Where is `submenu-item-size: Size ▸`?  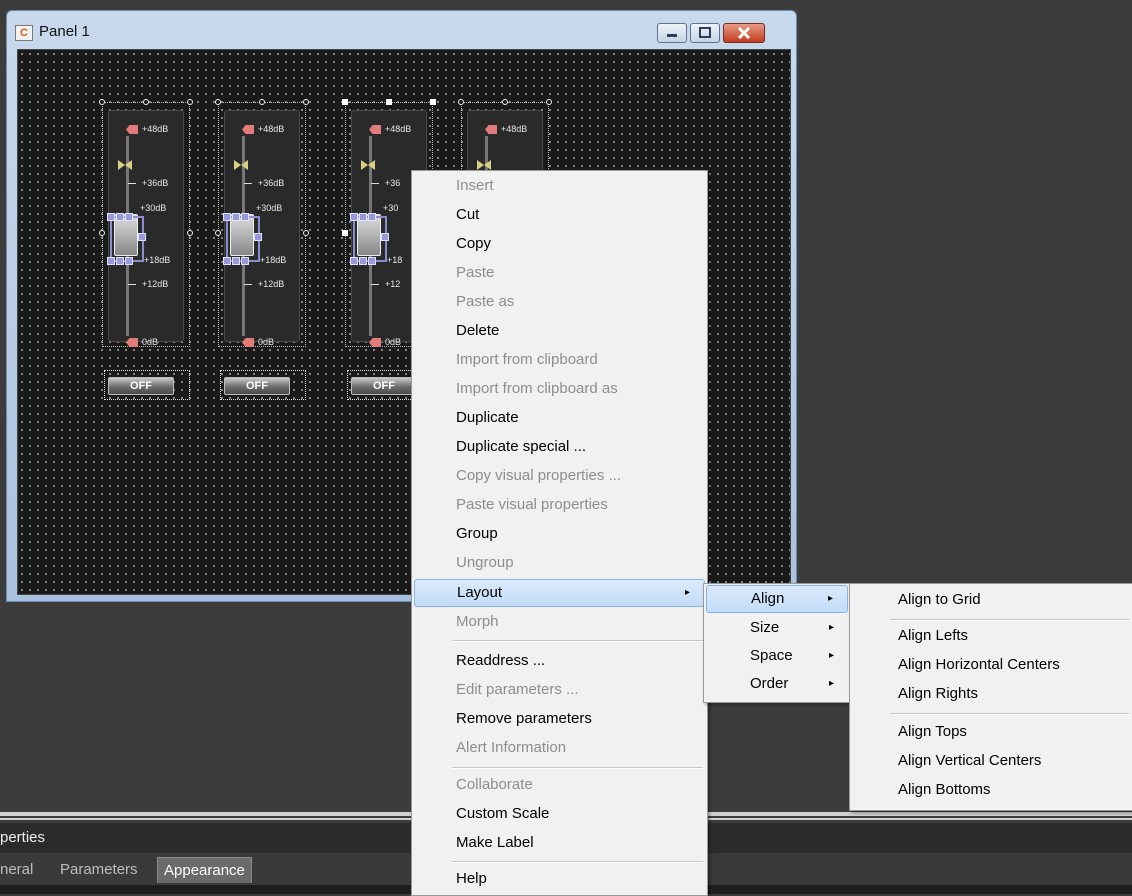 submenu-item-size: Size ▸ is located at coordinates (777, 628).